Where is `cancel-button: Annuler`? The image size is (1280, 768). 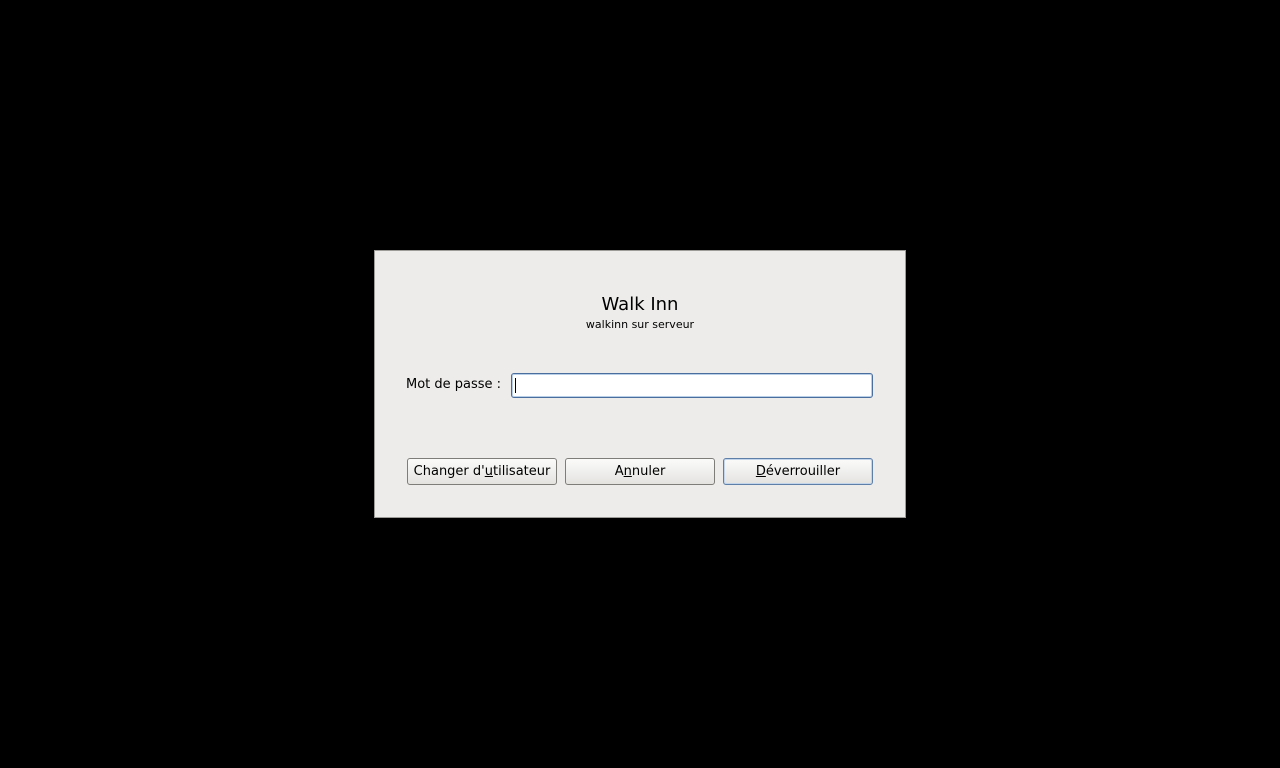 cancel-button: Annuler is located at coordinates (640, 471).